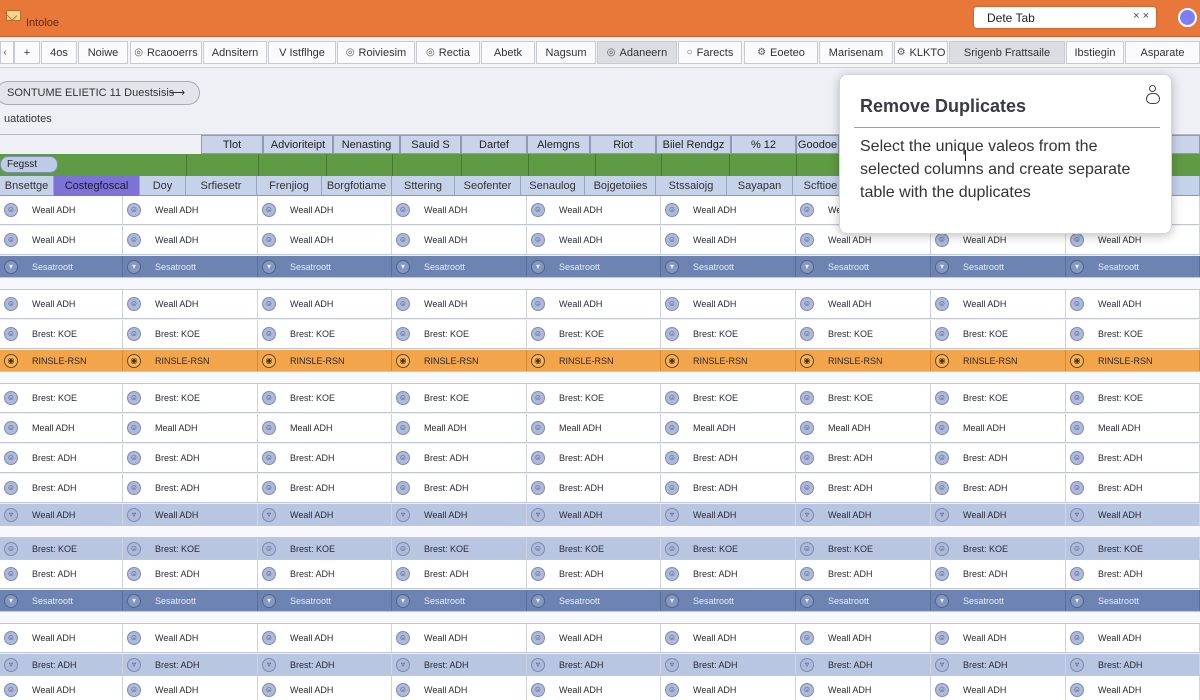  I want to click on ribbon-button-0: ‹, so click(7, 52).